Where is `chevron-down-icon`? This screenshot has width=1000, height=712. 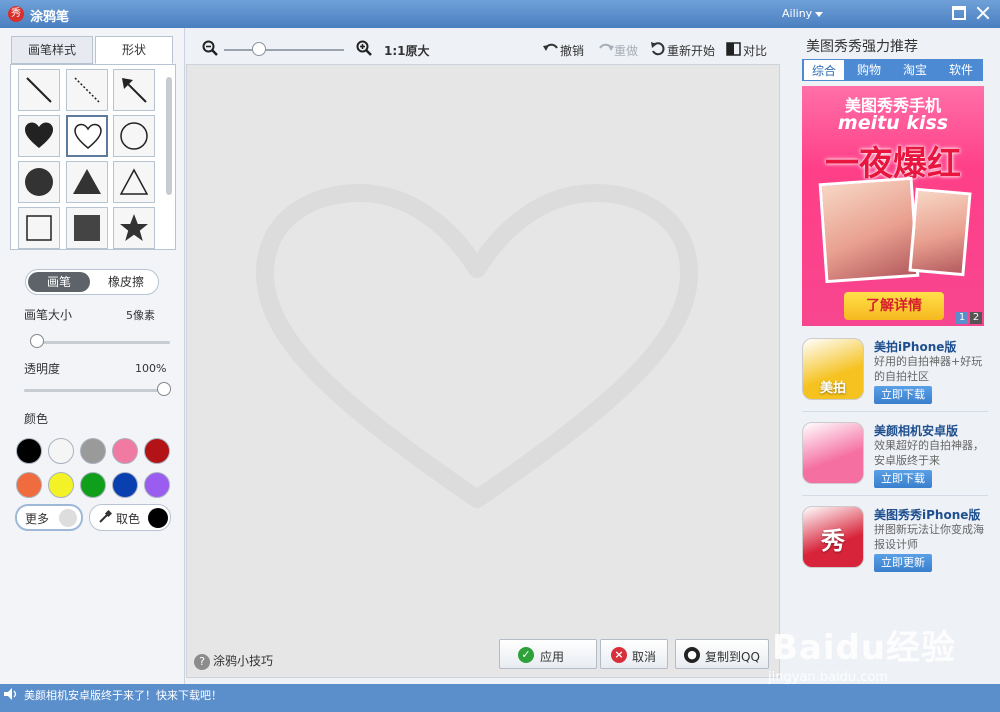 chevron-down-icon is located at coordinates (819, 14).